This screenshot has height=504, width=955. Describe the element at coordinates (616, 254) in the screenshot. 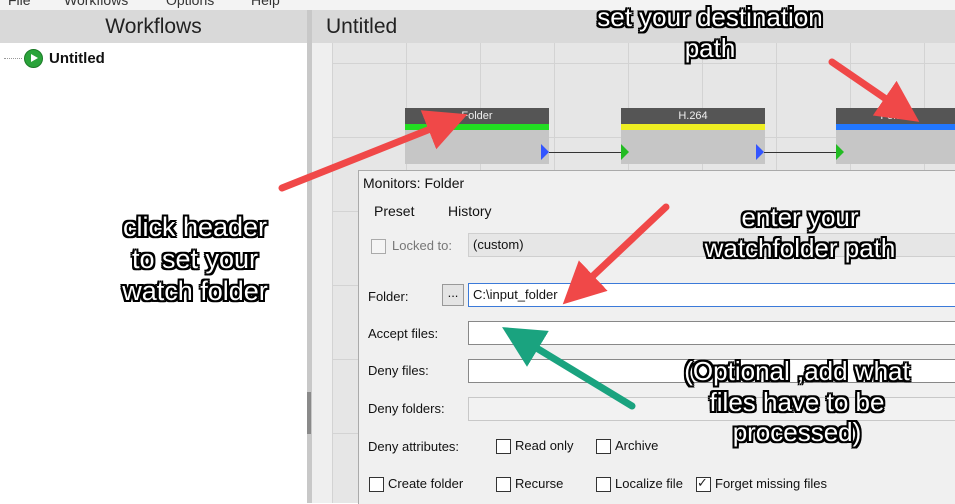

I see `arrow-to-folder-input` at that location.